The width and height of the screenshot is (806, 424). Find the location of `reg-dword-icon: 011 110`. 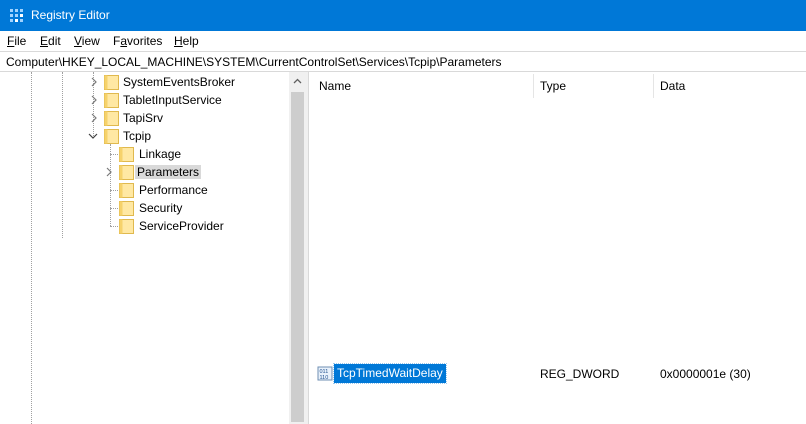

reg-dword-icon: 011 110 is located at coordinates (325, 373).